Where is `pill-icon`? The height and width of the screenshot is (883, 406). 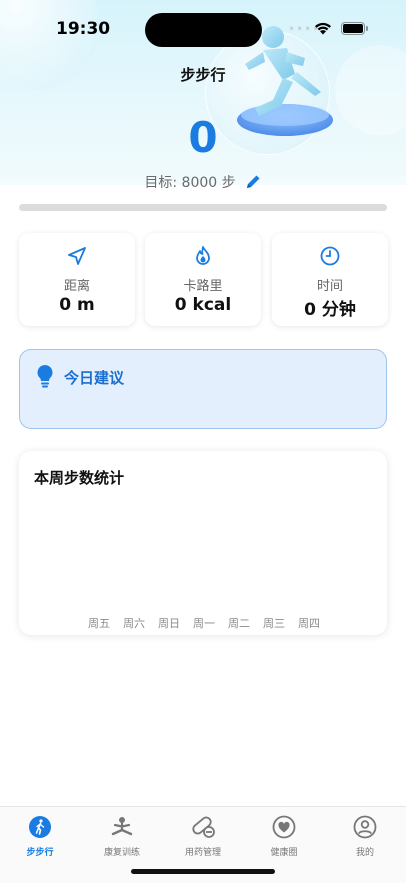 pill-icon is located at coordinates (203, 827).